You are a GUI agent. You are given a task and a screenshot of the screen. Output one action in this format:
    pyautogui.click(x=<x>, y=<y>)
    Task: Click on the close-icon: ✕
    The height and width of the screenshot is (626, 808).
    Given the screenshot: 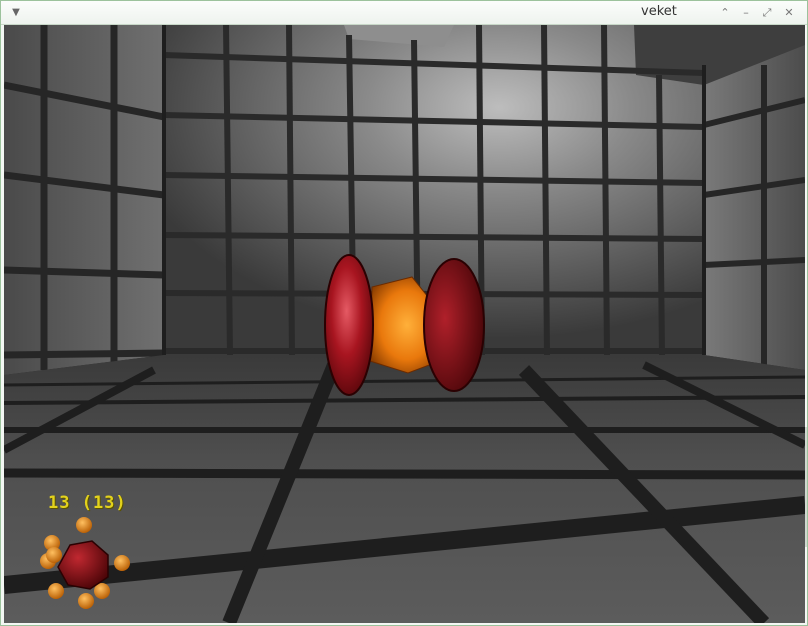 What is the action you would take?
    pyautogui.click(x=789, y=12)
    